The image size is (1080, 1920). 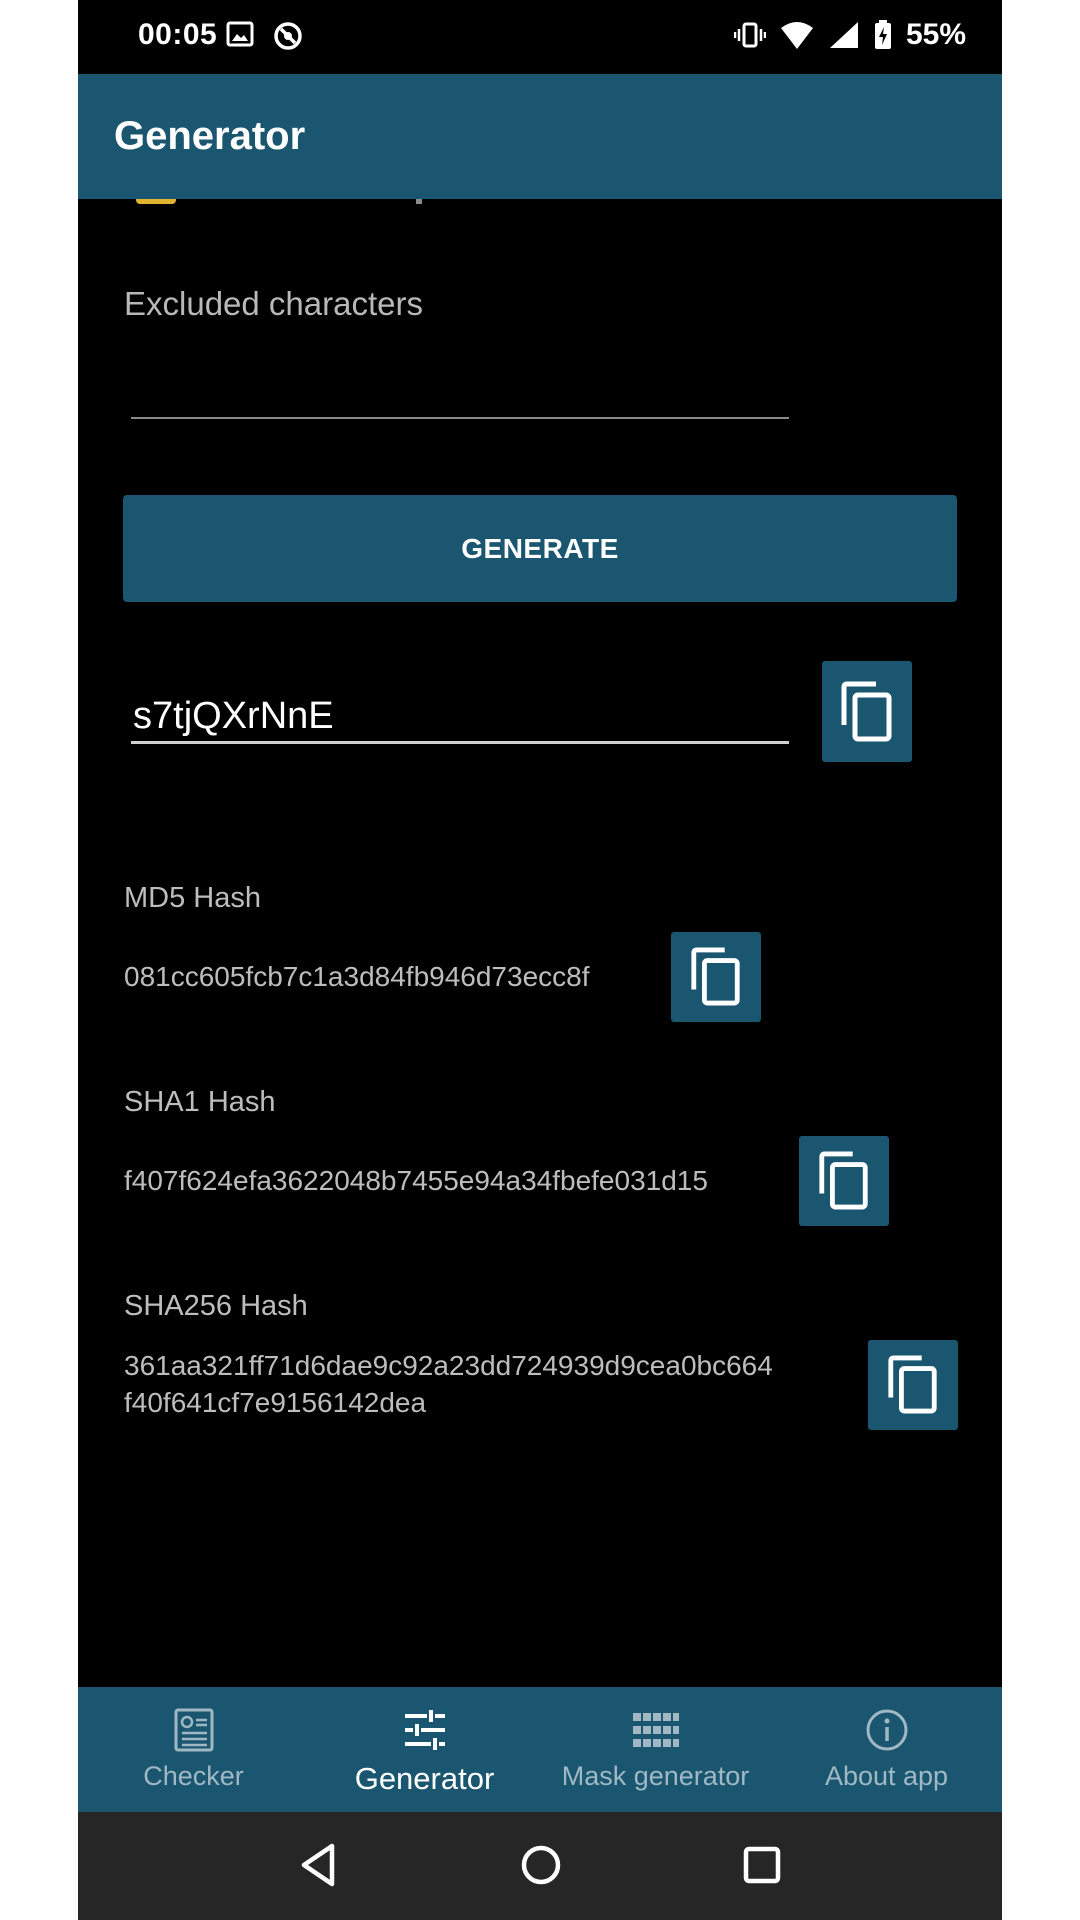 I want to click on sliders-icon, so click(x=425, y=1730).